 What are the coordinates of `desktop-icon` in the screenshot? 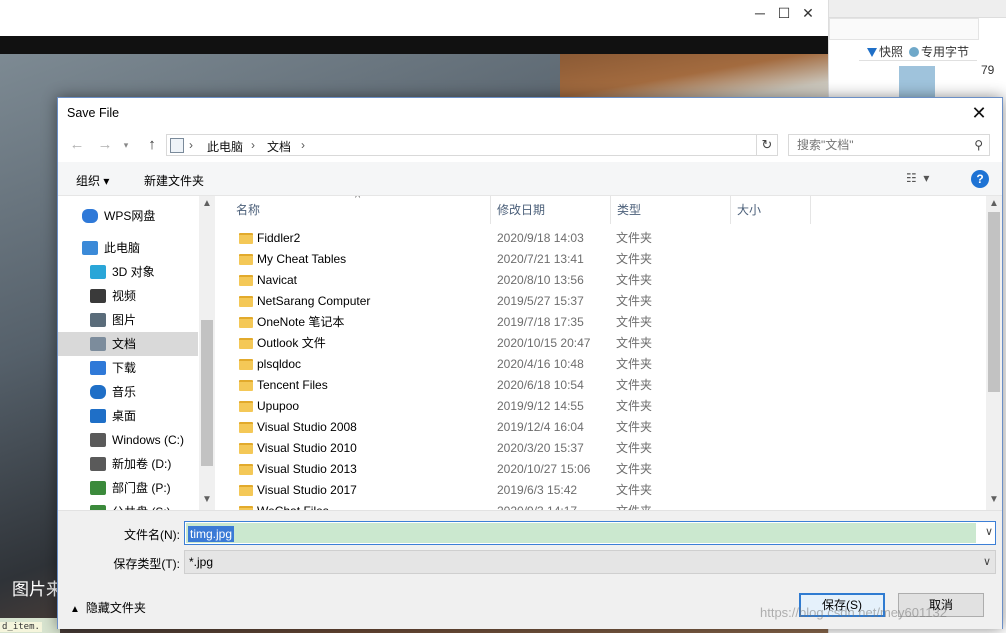 It's located at (98, 416).